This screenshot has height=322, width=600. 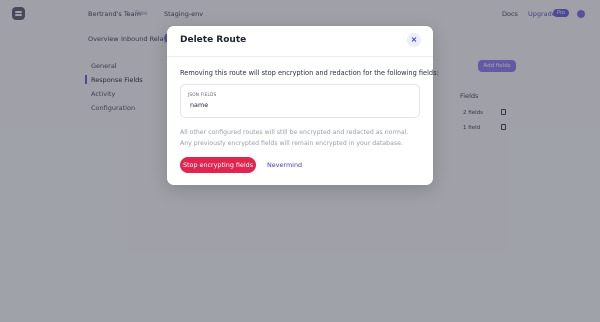 I want to click on dialog-divider, so click(x=300, y=56).